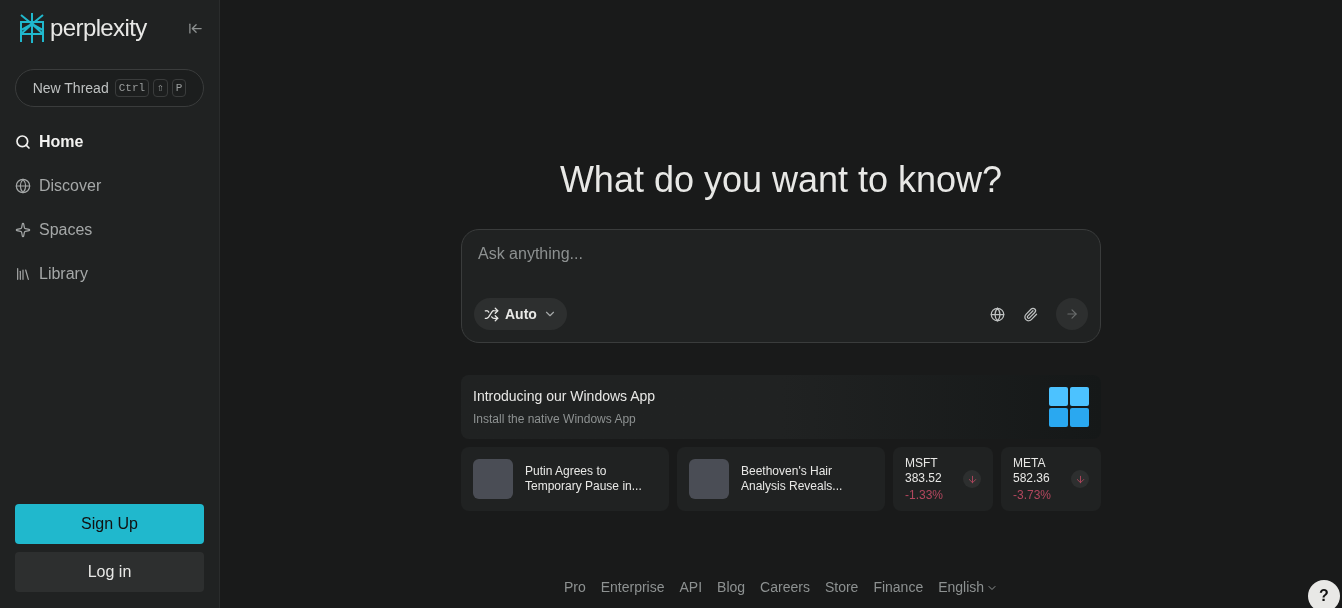  Describe the element at coordinates (785, 587) in the screenshot. I see `footer-link: Careers` at that location.